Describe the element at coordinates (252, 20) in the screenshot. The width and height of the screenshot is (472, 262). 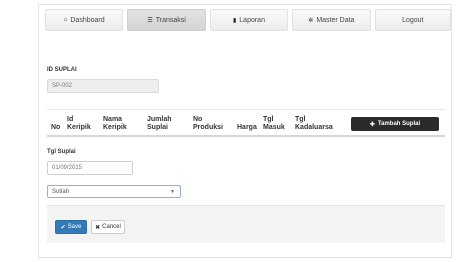
I see `nav-laporan-label: Laporan` at that location.